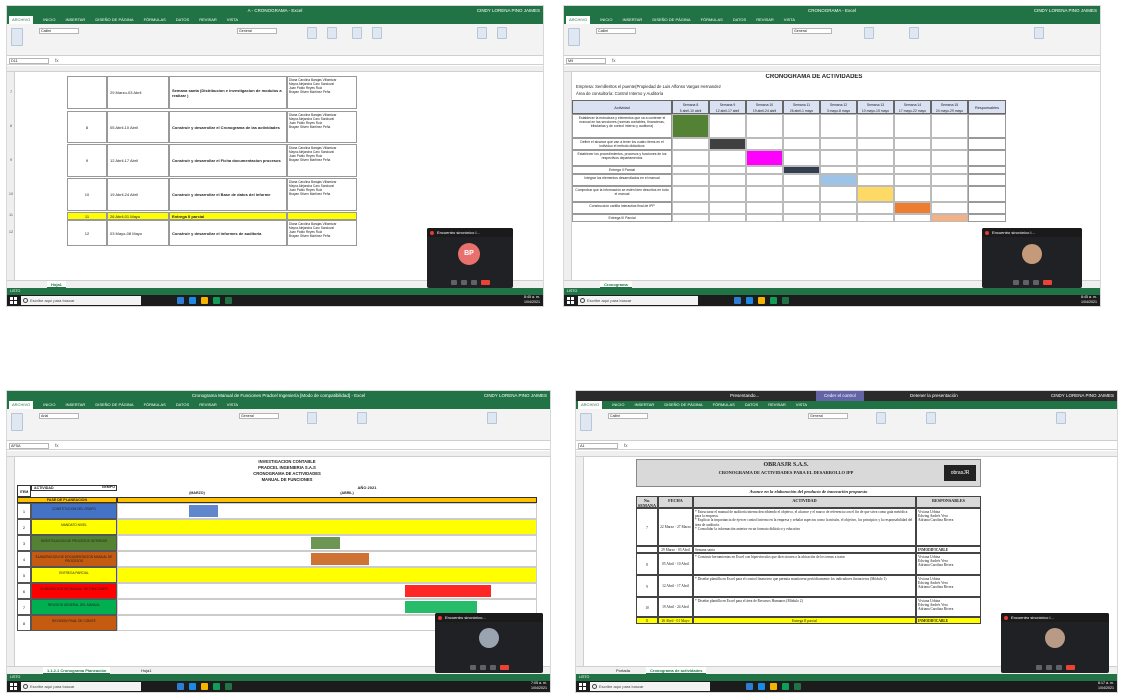 This screenshot has width=1123, height=694. What do you see at coordinates (676, 670) in the screenshot?
I see `sheet-tab-cronograma: Cronograma de actividades` at bounding box center [676, 670].